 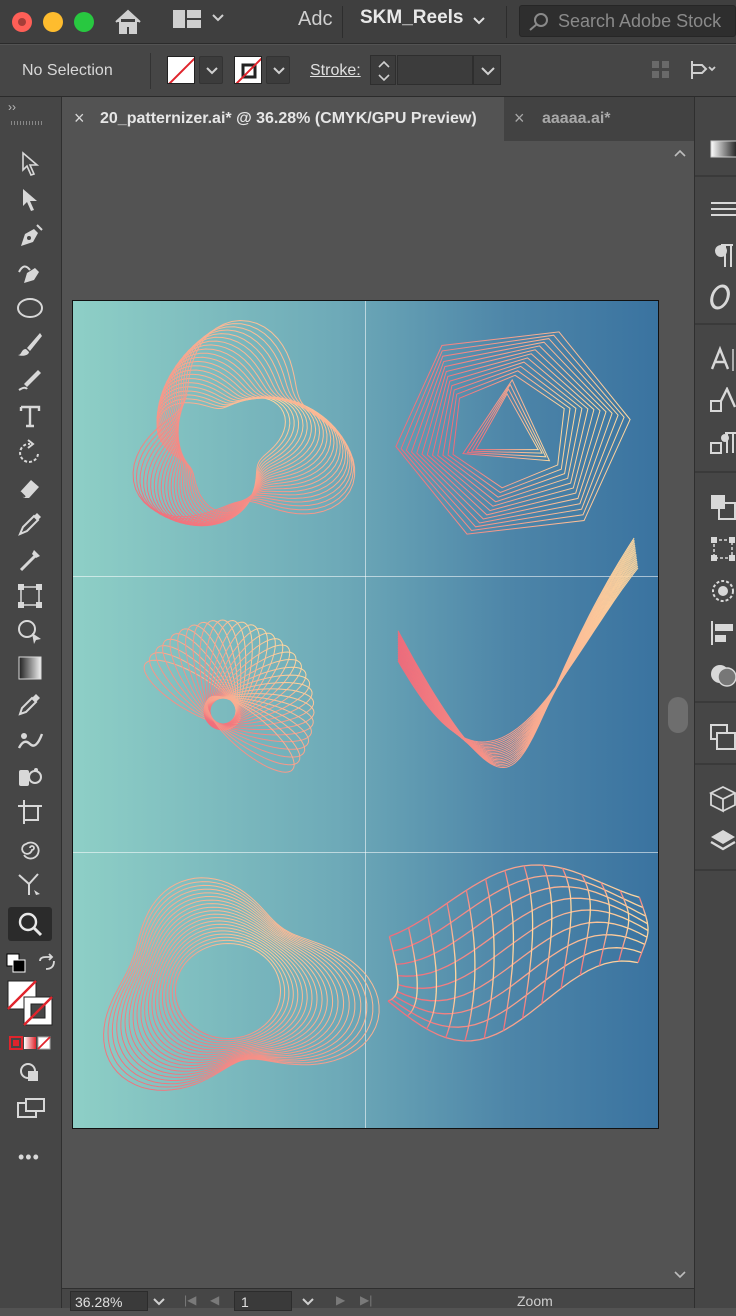 What do you see at coordinates (84, 22) in the screenshot?
I see `window-zoom-button` at bounding box center [84, 22].